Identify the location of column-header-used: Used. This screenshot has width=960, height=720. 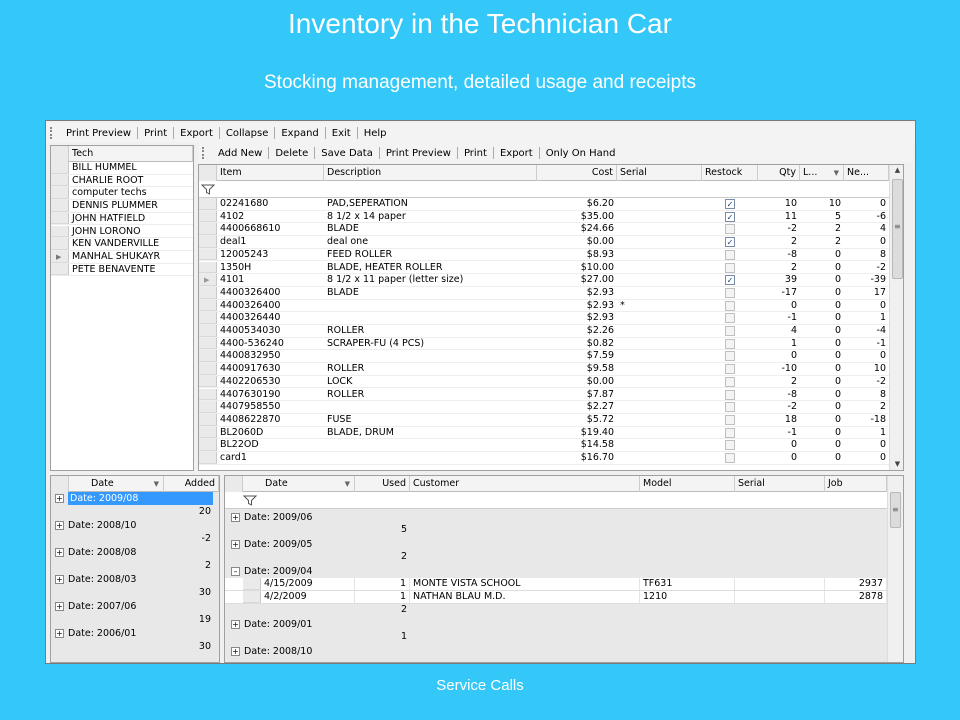
(382, 484).